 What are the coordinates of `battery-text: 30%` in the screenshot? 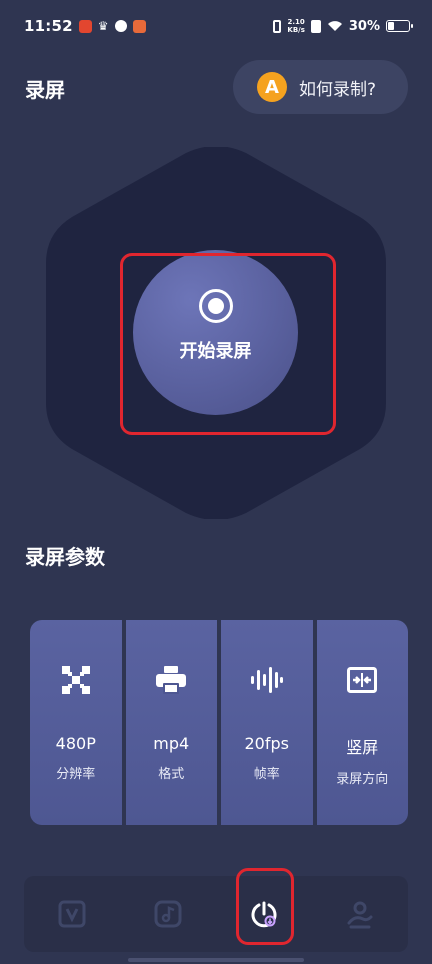 It's located at (364, 26).